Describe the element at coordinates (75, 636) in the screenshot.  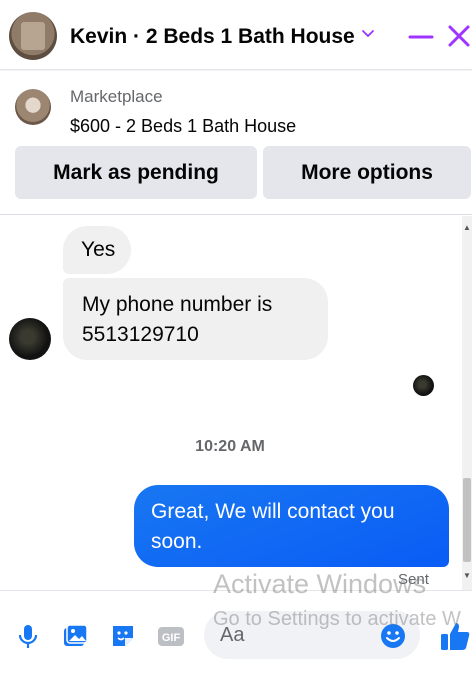
I see `photo-icon` at that location.